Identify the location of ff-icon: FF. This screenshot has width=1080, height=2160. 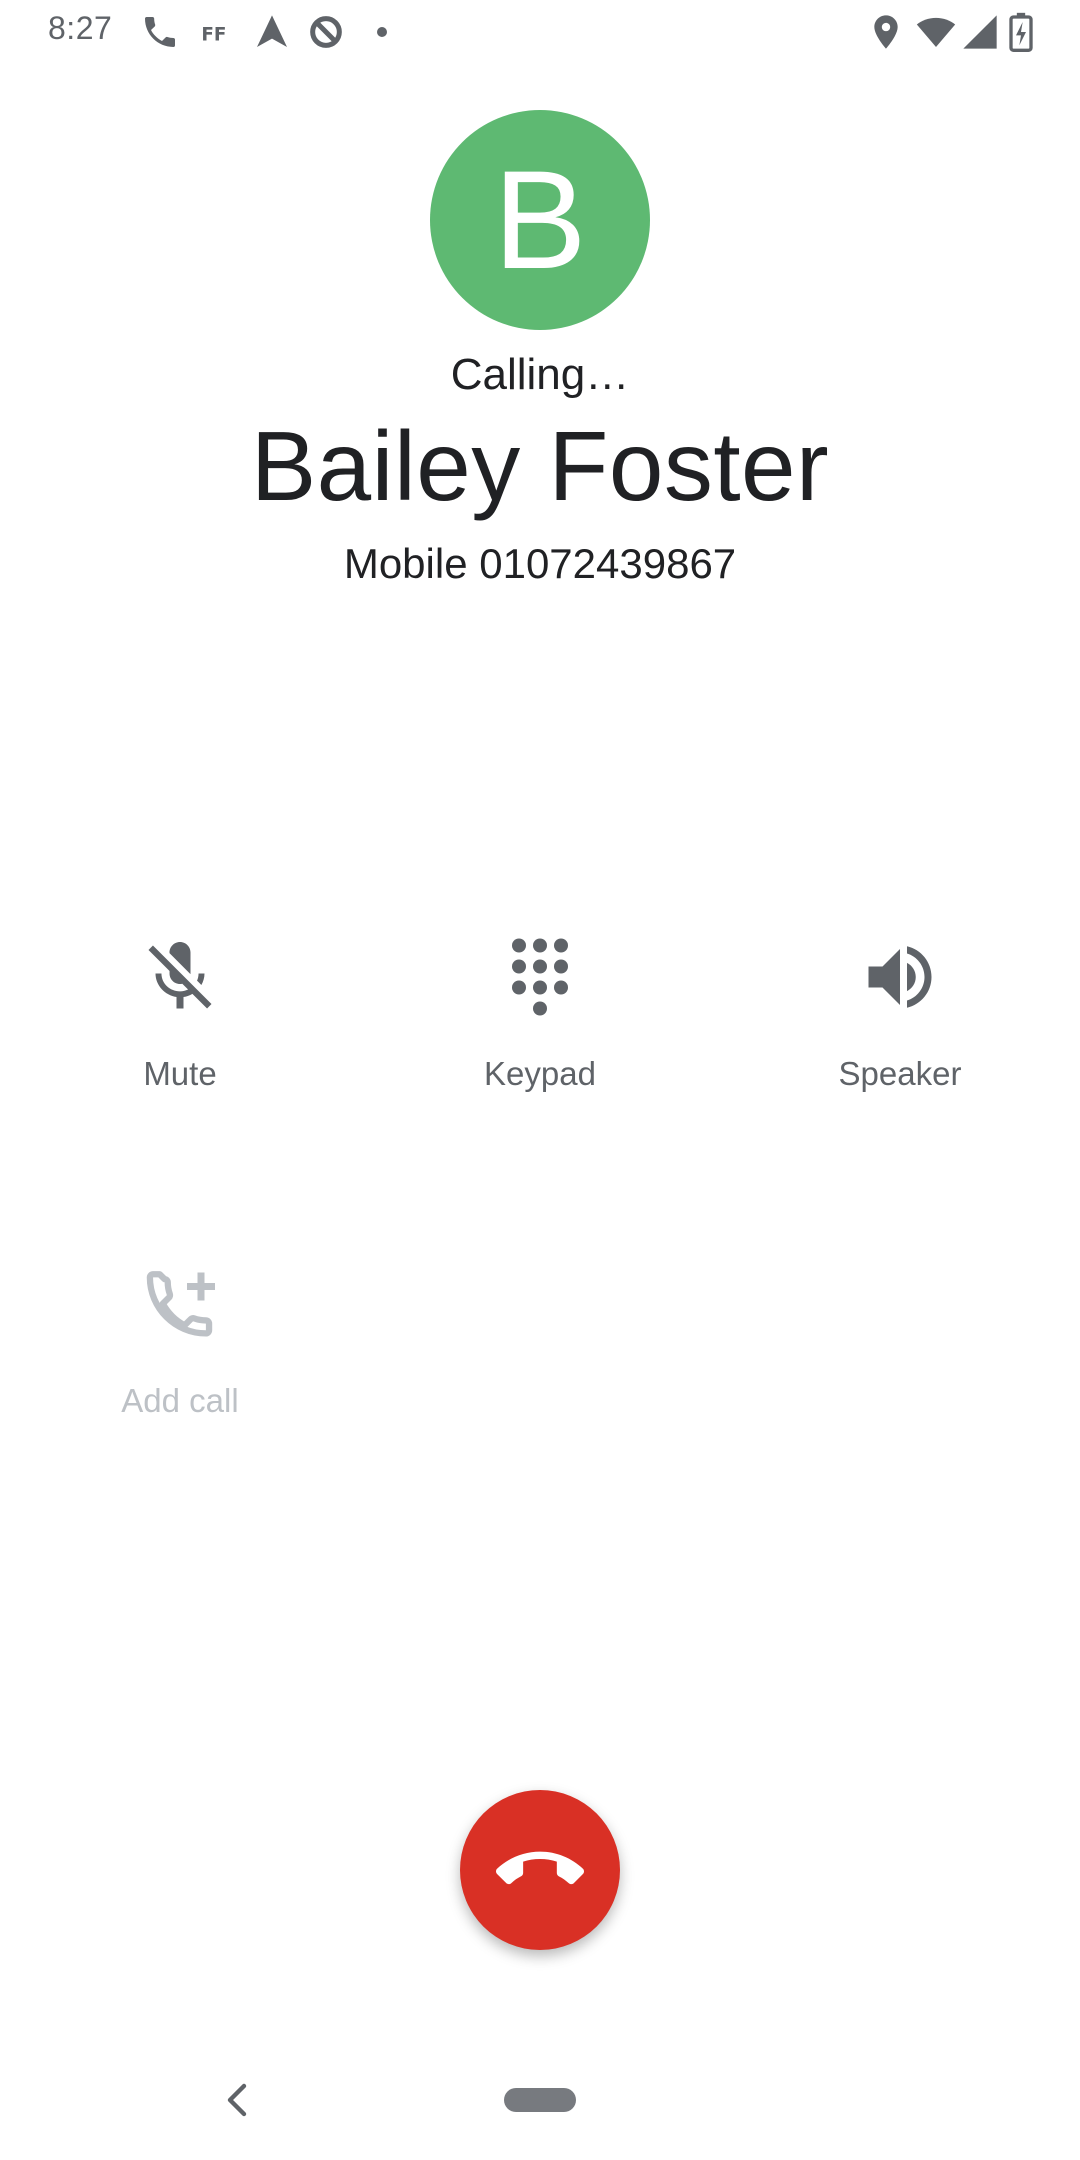
(218, 32).